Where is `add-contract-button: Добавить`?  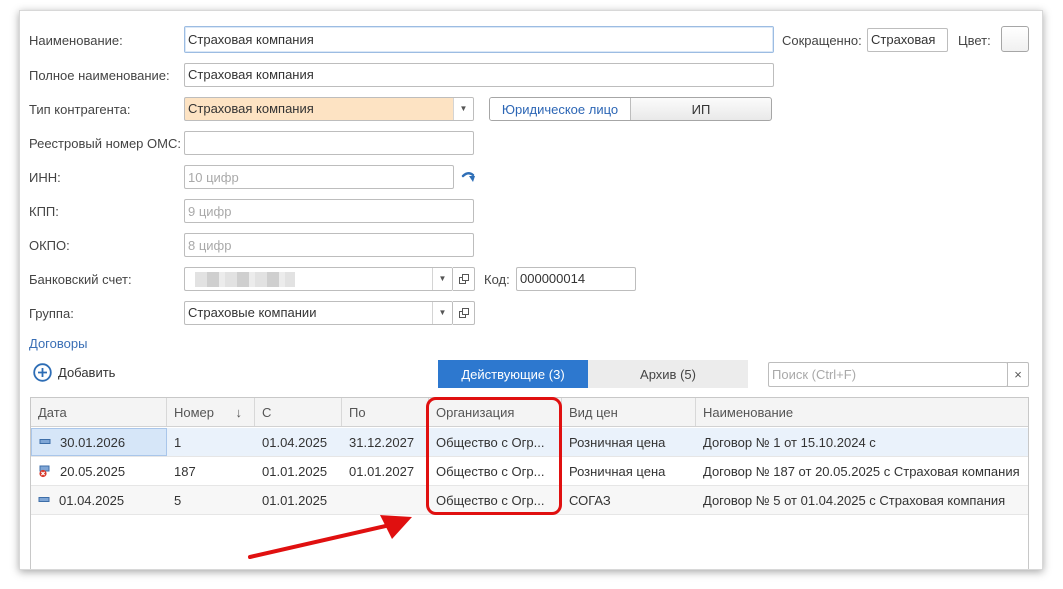 add-contract-button: Добавить is located at coordinates (74, 372).